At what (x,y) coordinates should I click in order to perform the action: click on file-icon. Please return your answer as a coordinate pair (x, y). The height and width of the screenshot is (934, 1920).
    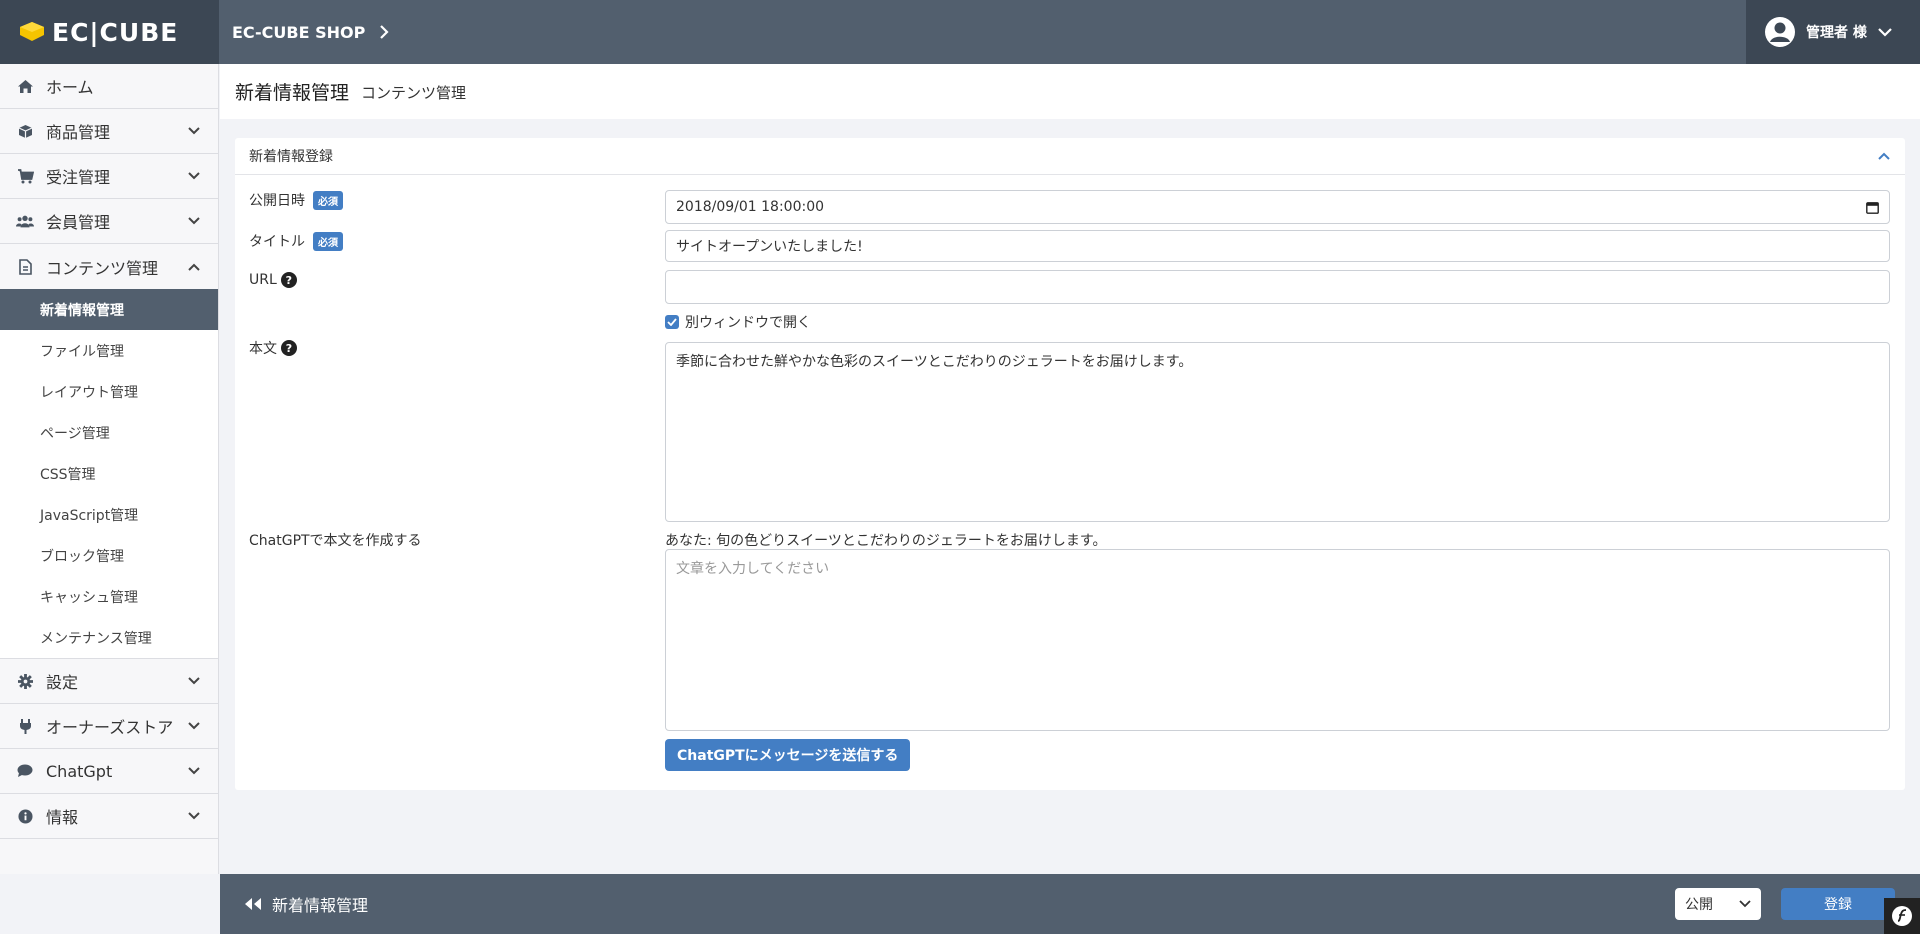
    Looking at the image, I should click on (25, 267).